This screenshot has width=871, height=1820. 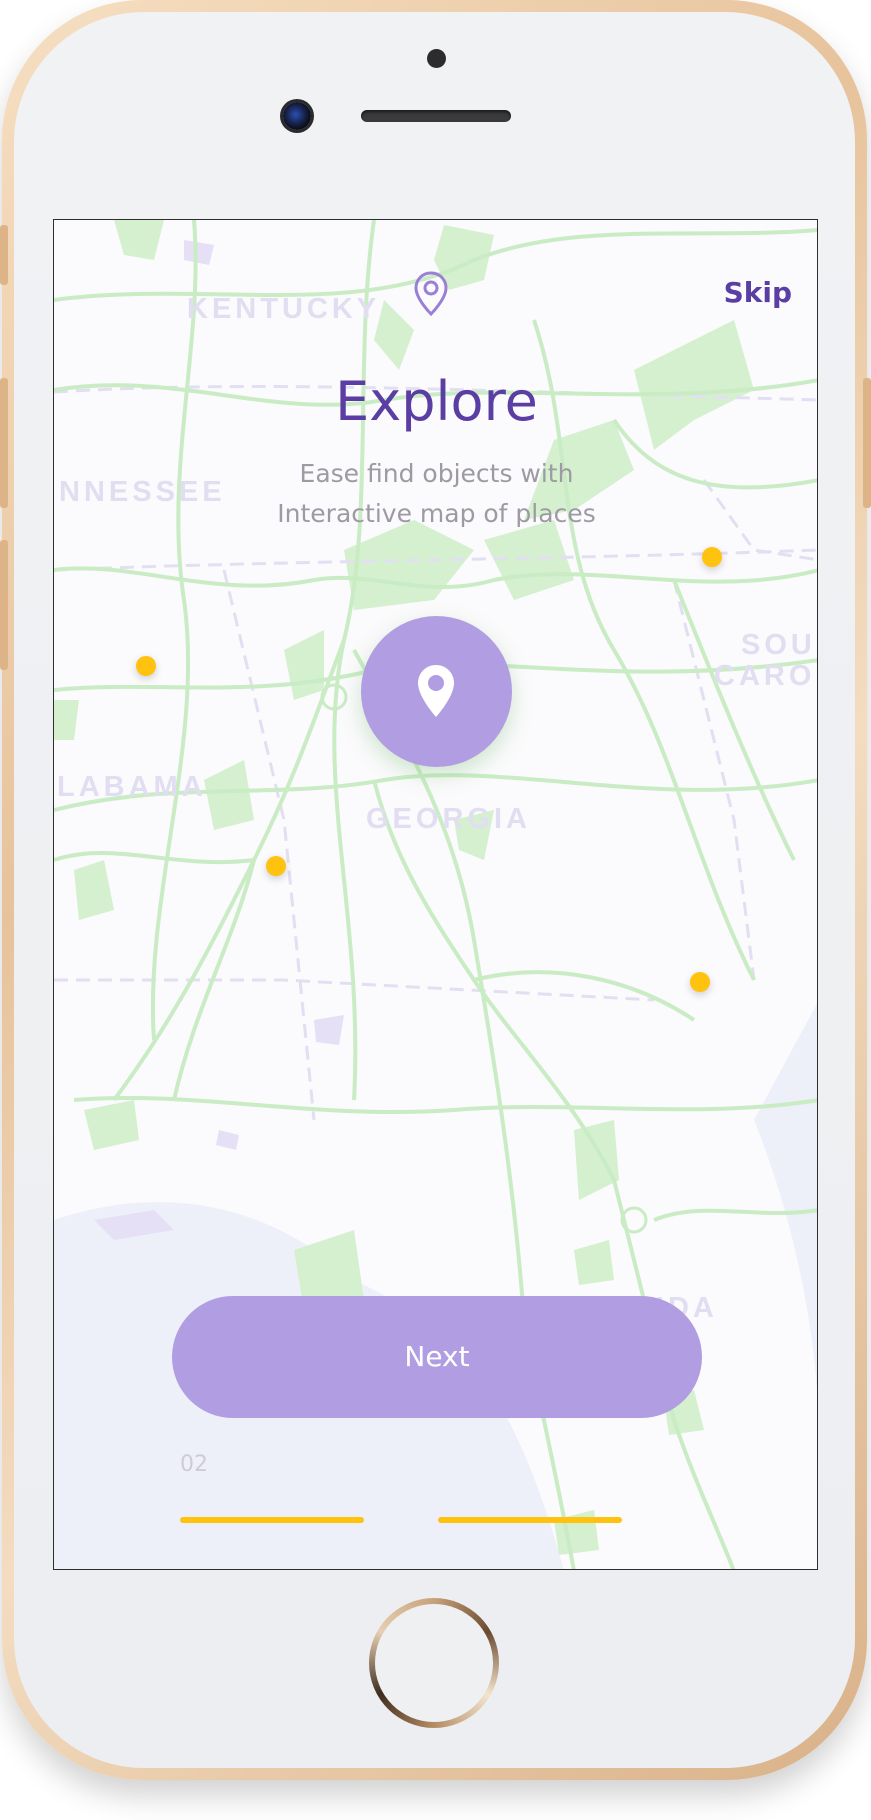 What do you see at coordinates (297, 116) in the screenshot?
I see `front-camera` at bounding box center [297, 116].